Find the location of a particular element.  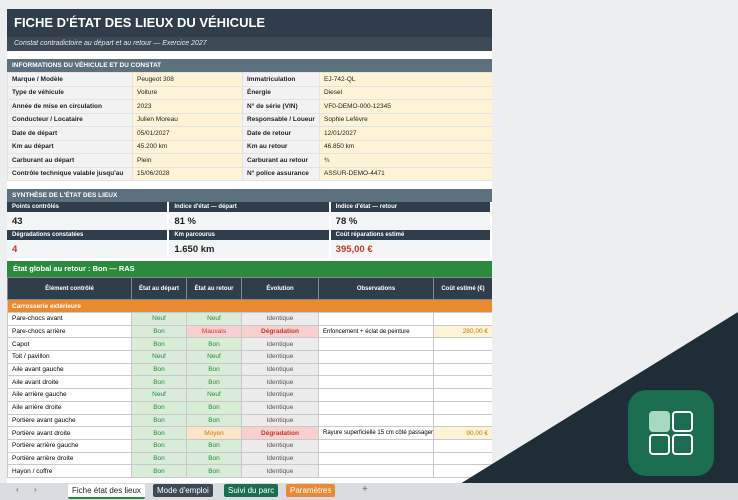

info-value: Sophie Lefèvre is located at coordinates (405, 119).